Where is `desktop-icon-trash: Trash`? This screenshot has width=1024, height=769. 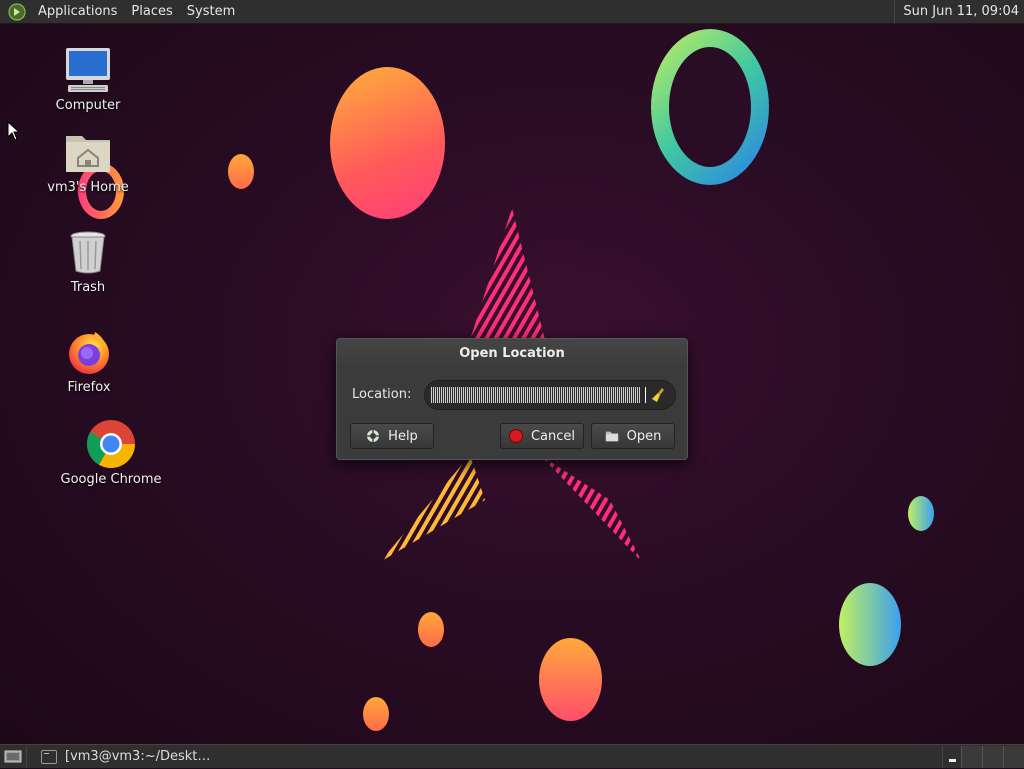
desktop-icon-trash: Trash is located at coordinates (88, 260).